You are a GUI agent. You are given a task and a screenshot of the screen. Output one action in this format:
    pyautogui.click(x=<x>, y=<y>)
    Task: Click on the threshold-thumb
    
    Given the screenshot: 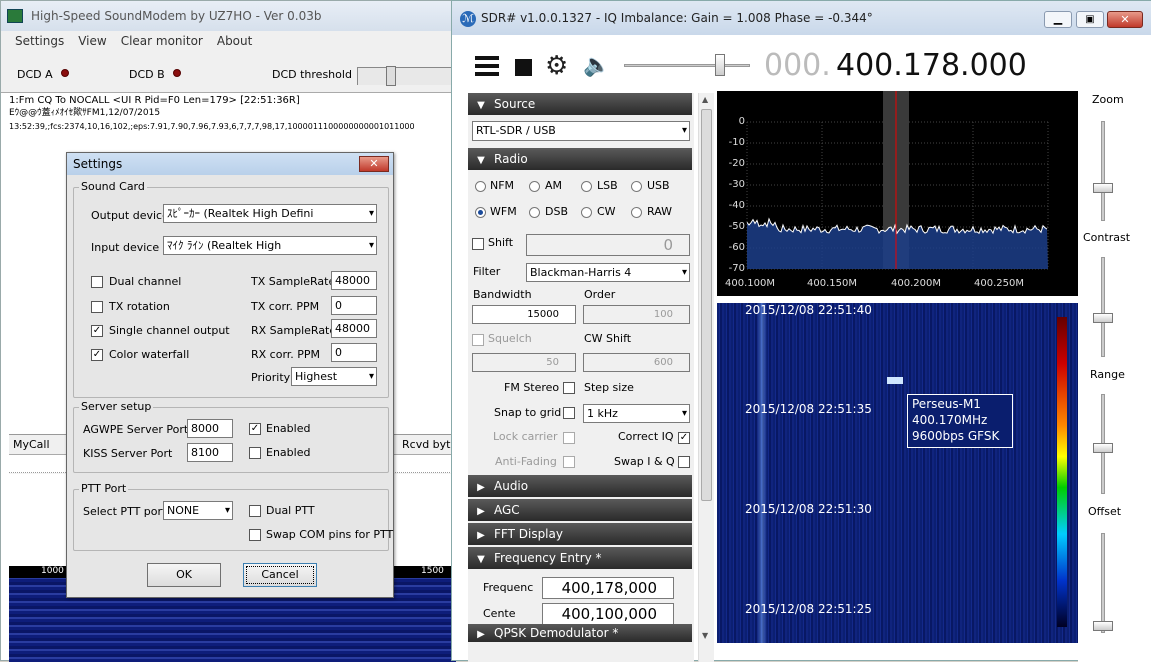 What is the action you would take?
    pyautogui.click(x=391, y=76)
    